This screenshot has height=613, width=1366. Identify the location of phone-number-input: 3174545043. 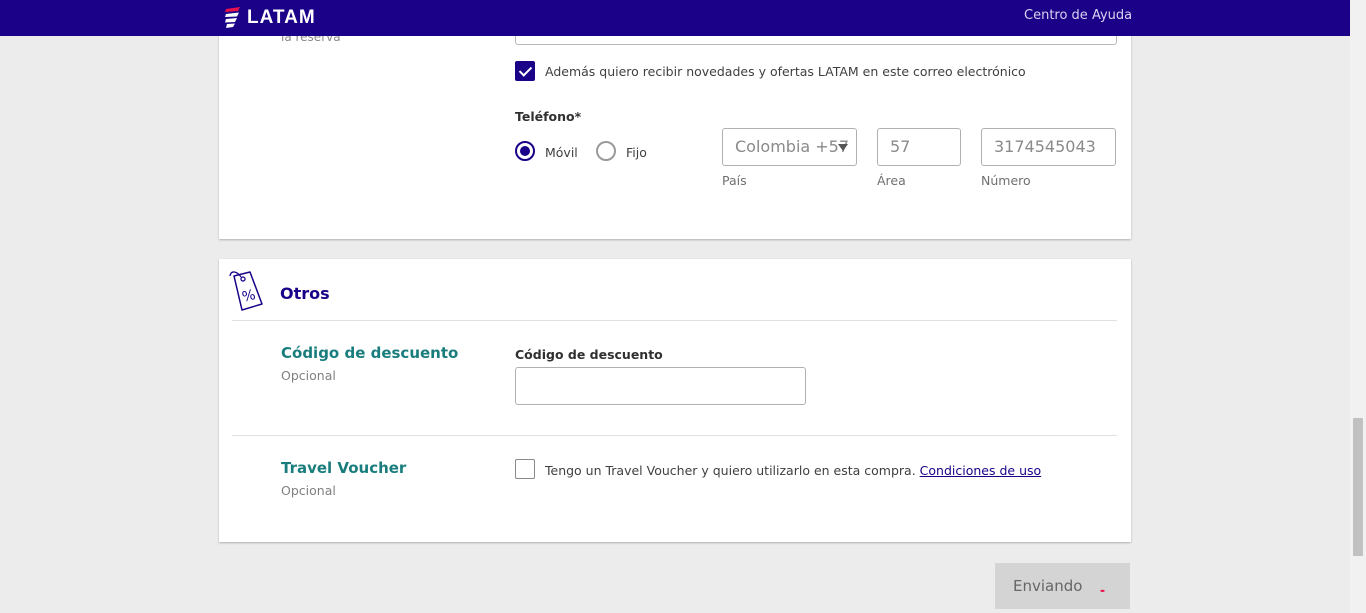
(1048, 147).